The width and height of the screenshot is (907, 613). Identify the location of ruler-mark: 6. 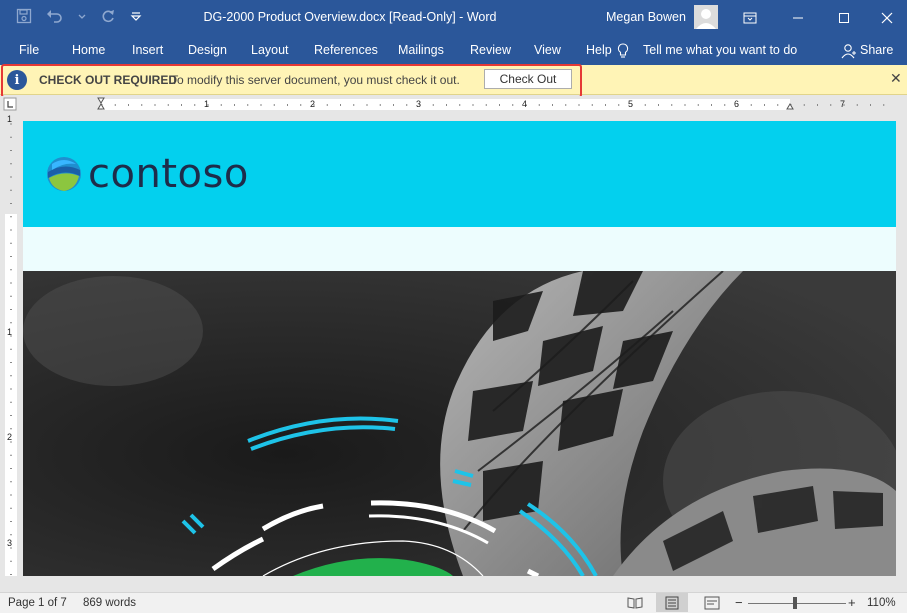
(737, 104).